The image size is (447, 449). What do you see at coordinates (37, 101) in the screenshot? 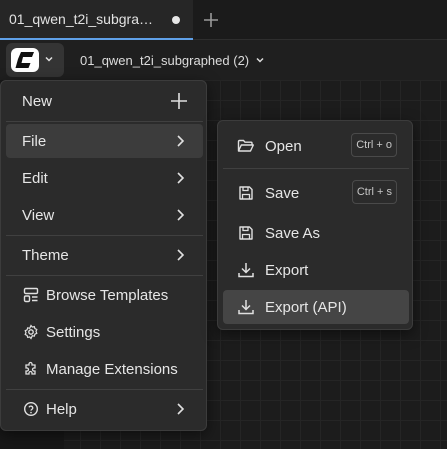
I see `menu-item-label: New` at bounding box center [37, 101].